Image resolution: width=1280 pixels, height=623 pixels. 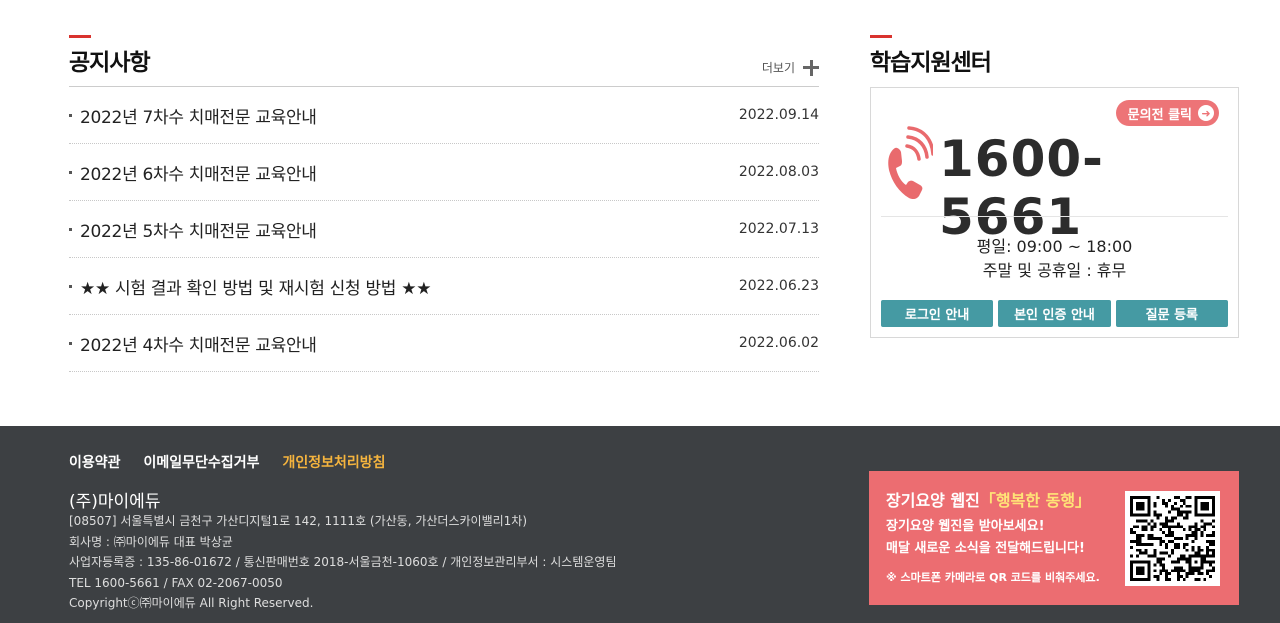 I want to click on chat-inquiry-label: 문의전 클릭, so click(x=1159, y=115).